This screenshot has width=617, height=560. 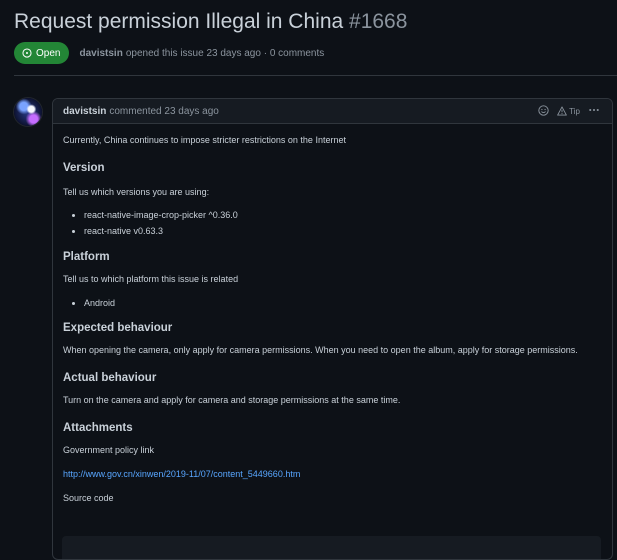 I want to click on comment-timestamp: commented 23 days ago, so click(x=164, y=111).